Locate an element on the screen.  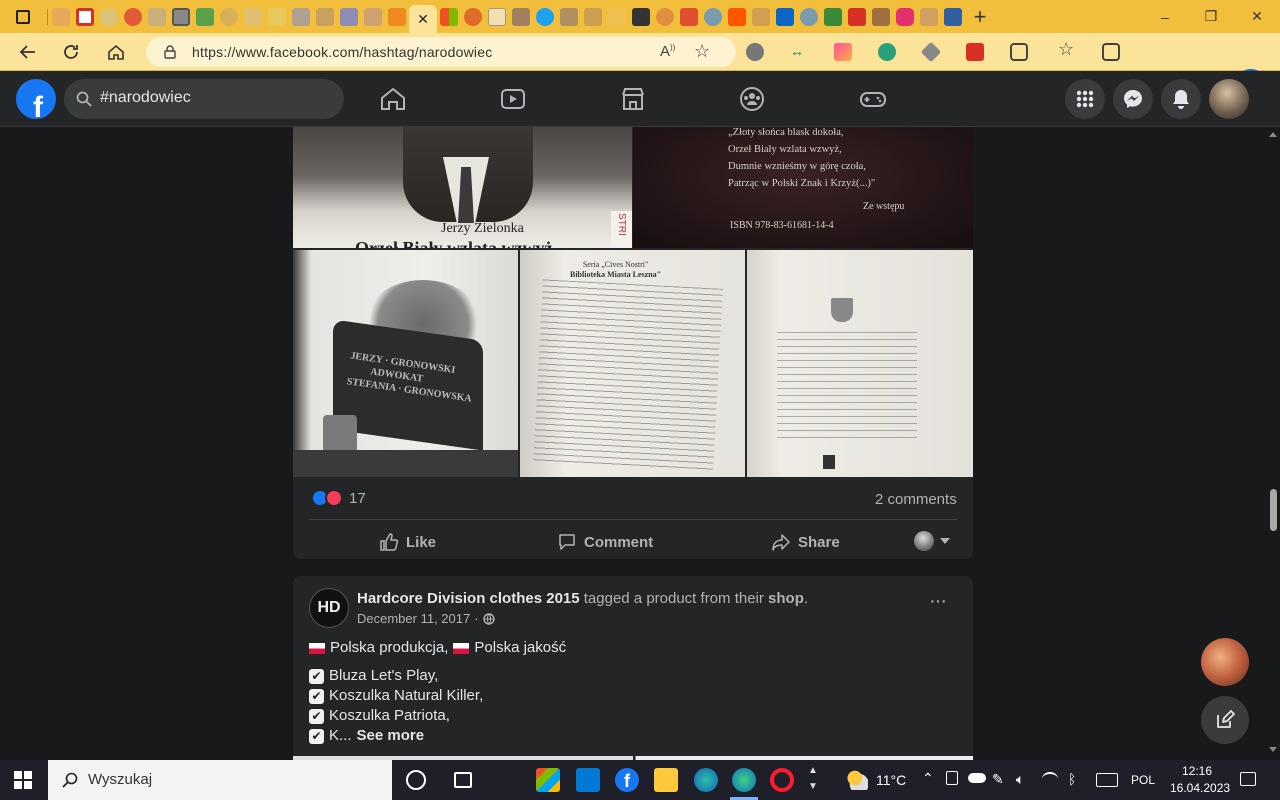
collections-icon is located at coordinates (1111, 52).